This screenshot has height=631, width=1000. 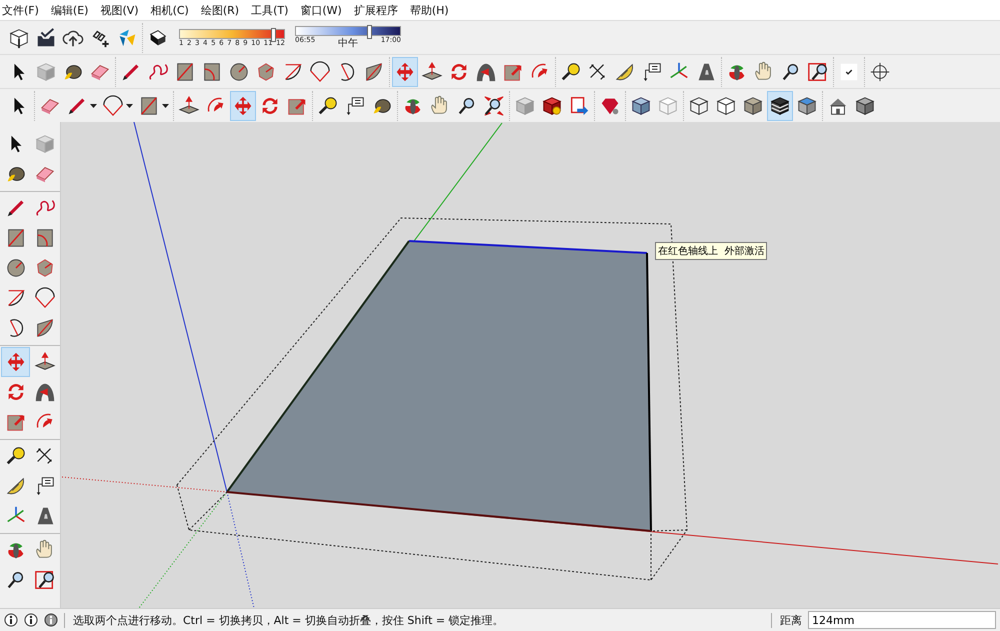 What do you see at coordinates (786, 620) in the screenshot?
I see `measurement-label: 距离` at bounding box center [786, 620].